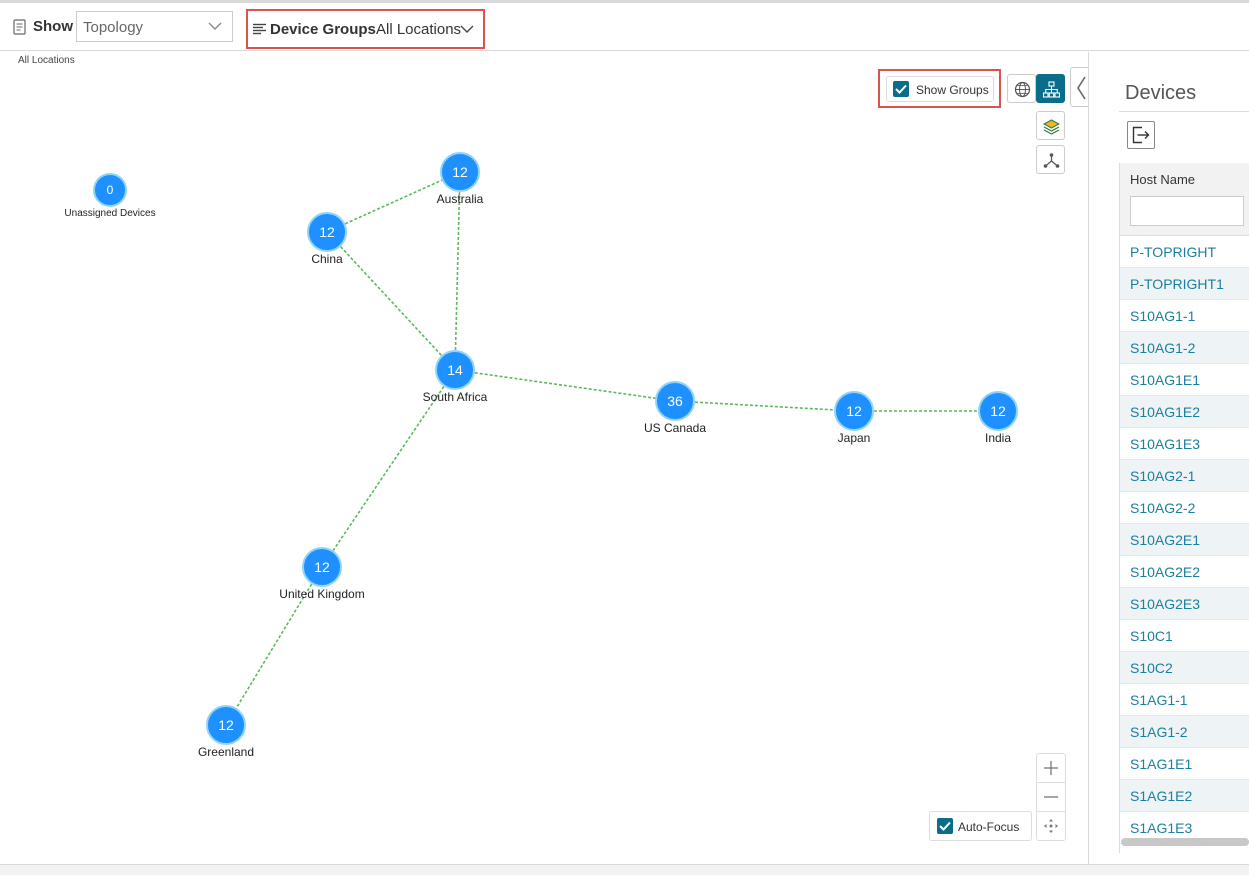 This screenshot has height=875, width=1249. What do you see at coordinates (327, 259) in the screenshot?
I see `group-node-label: China` at bounding box center [327, 259].